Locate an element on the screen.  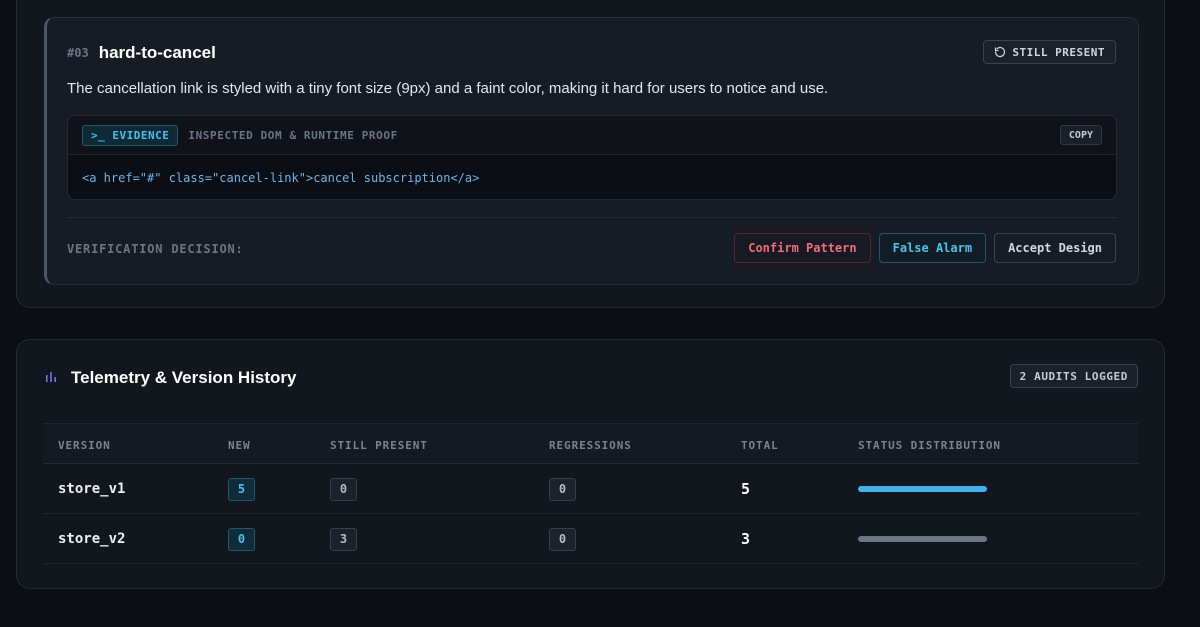
accept-design-button: Accept Design is located at coordinates (1055, 248).